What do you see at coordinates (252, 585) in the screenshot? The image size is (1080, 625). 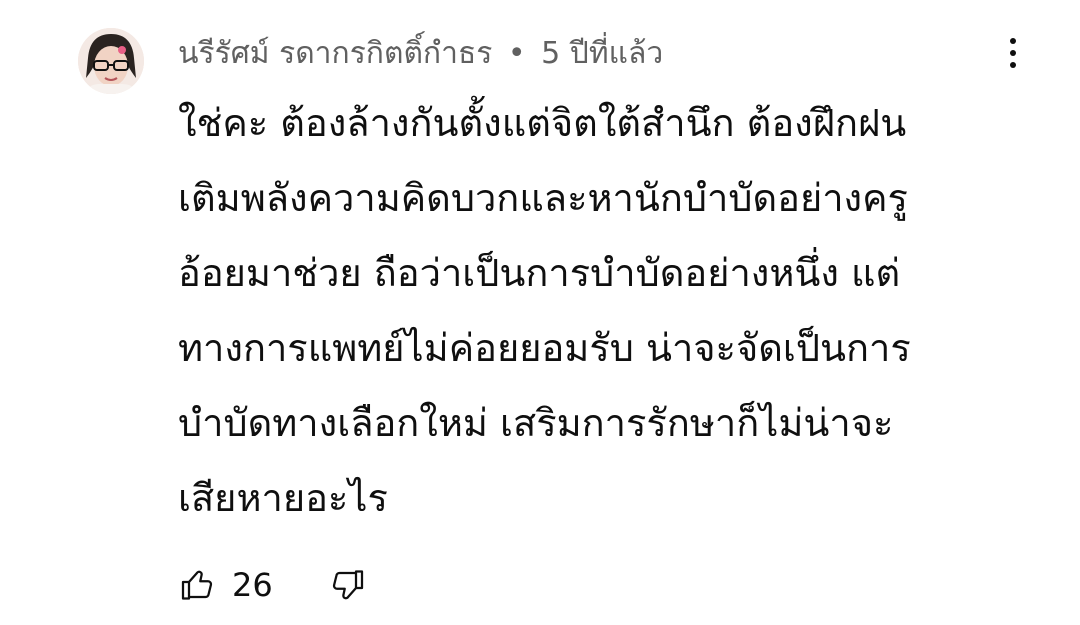 I see `like-count: 26` at bounding box center [252, 585].